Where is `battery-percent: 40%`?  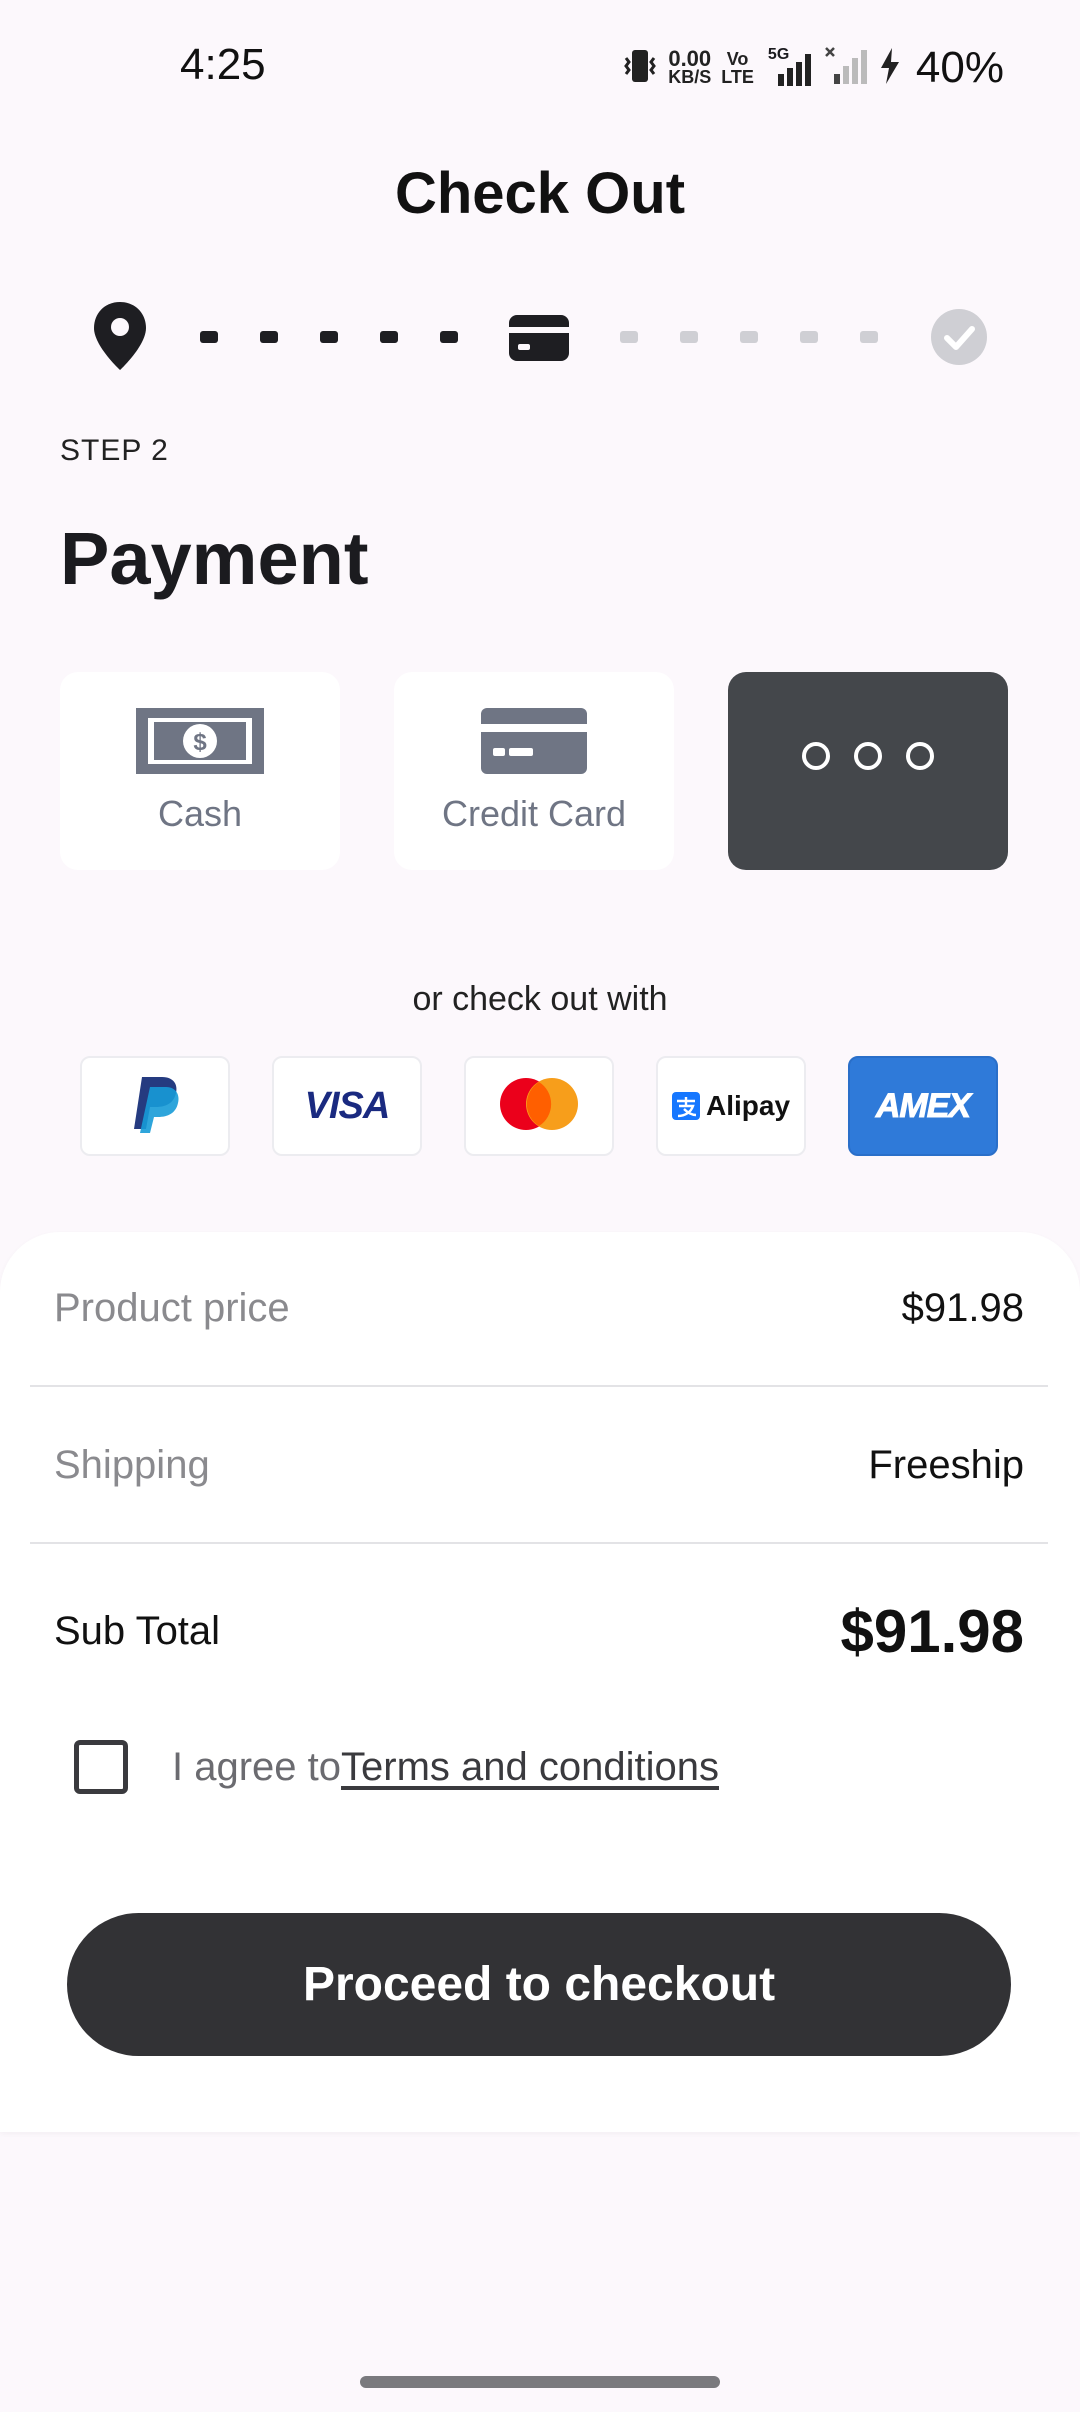 battery-percent: 40% is located at coordinates (959, 67).